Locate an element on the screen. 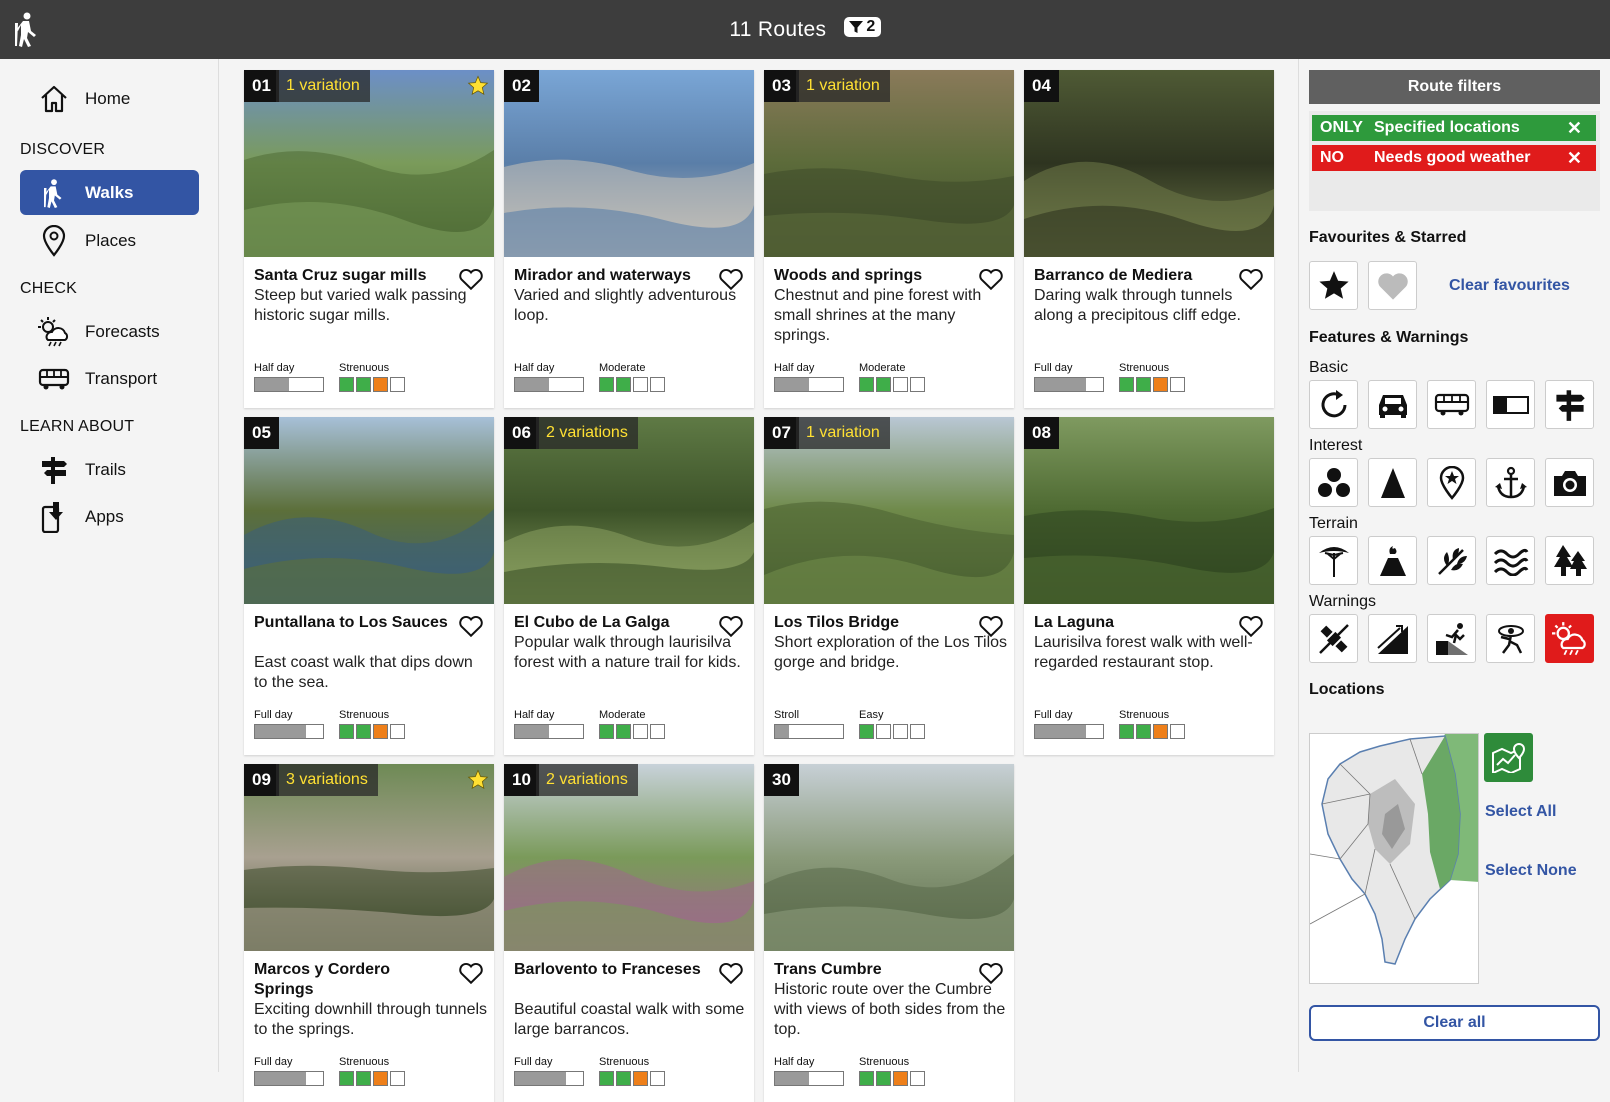 The height and width of the screenshot is (1102, 1610). filter-chip-only: ONLY Specified locations ✕ is located at coordinates (1454, 128).